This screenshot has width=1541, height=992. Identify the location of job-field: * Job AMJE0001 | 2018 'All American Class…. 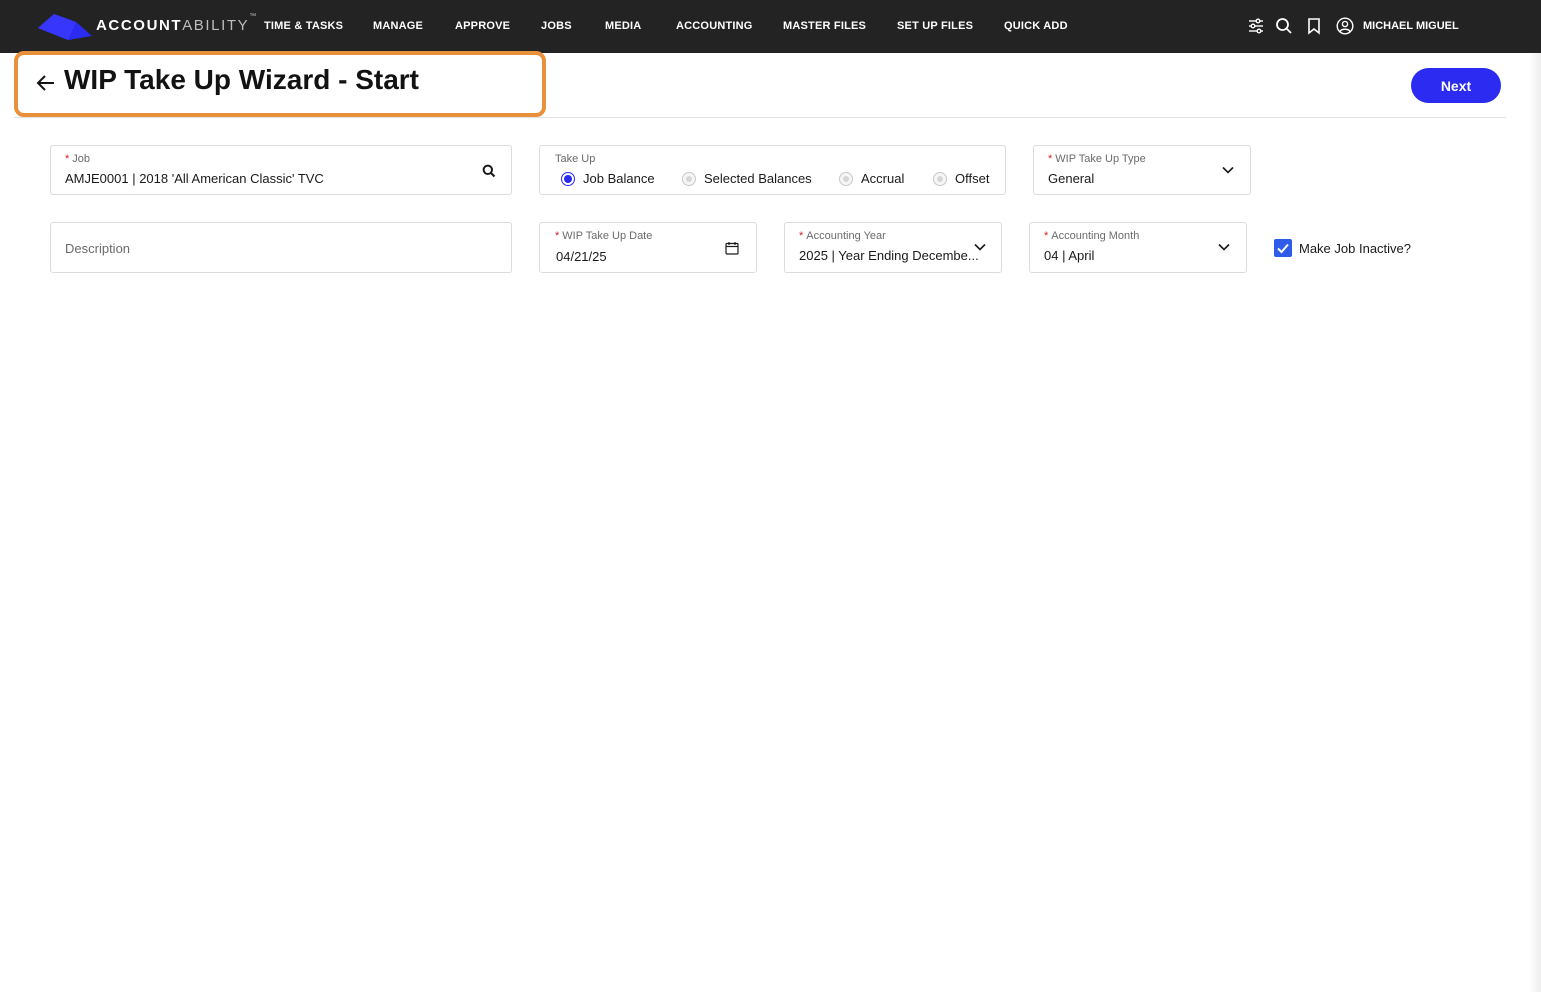
(281, 170).